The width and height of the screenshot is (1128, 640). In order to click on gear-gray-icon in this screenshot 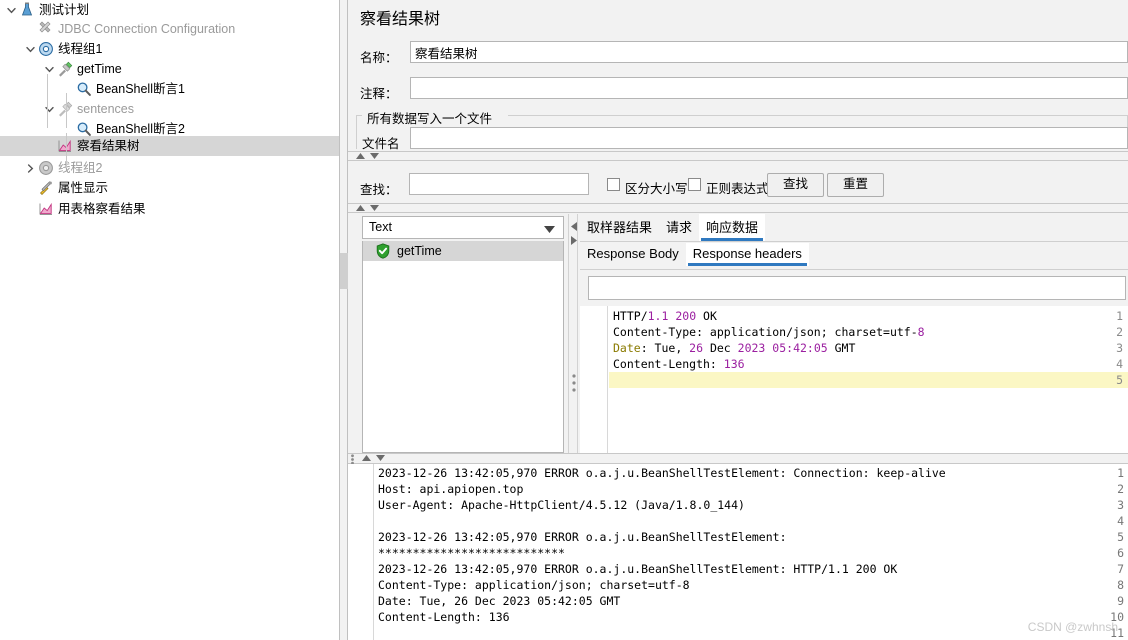, I will do `click(46, 168)`.